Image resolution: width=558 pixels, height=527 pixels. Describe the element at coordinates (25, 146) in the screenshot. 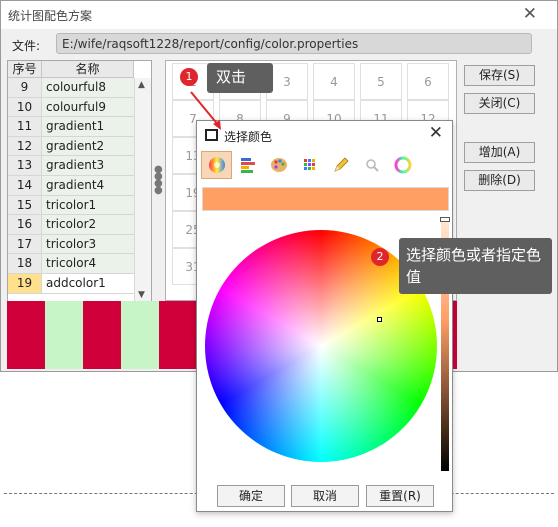

I see `row-number: 12` at that location.